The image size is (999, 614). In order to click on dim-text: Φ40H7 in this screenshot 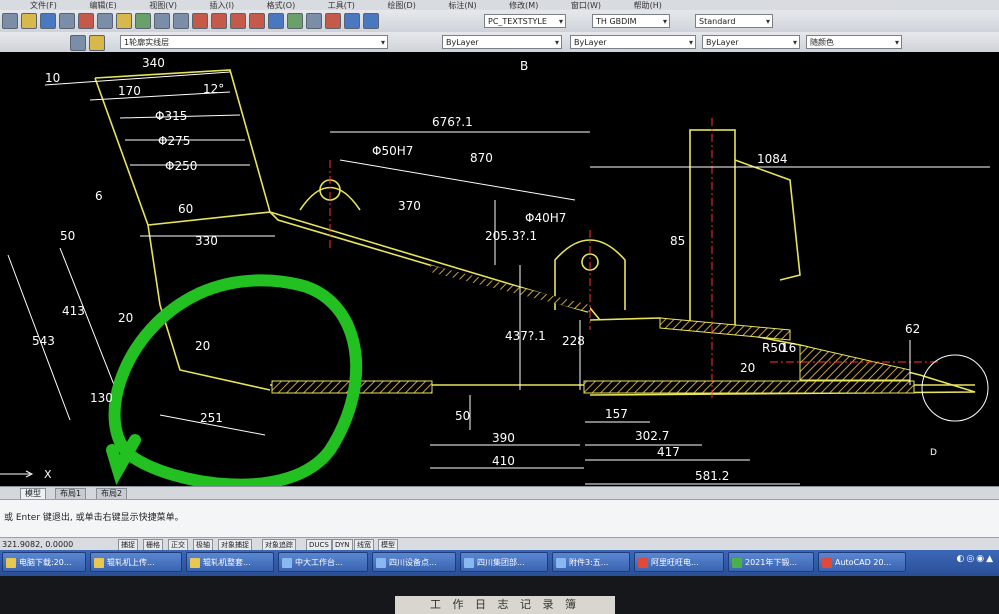, I will do `click(545, 218)`.